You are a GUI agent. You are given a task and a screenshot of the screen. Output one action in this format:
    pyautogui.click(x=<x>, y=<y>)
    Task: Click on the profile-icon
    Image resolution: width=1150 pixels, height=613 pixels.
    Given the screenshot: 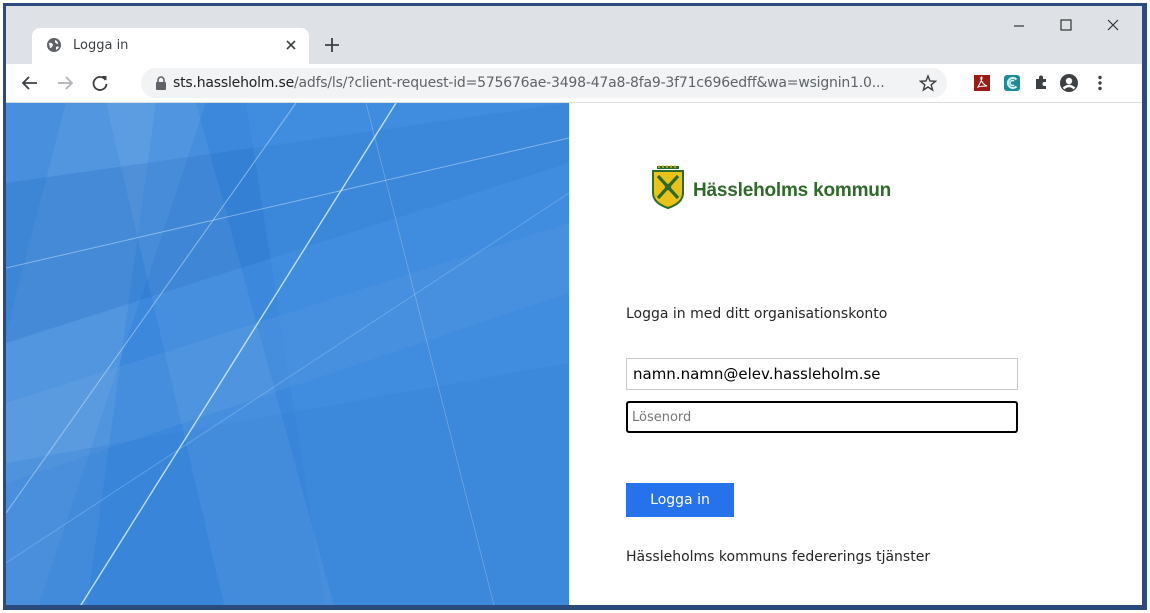 What is the action you would take?
    pyautogui.click(x=1069, y=83)
    